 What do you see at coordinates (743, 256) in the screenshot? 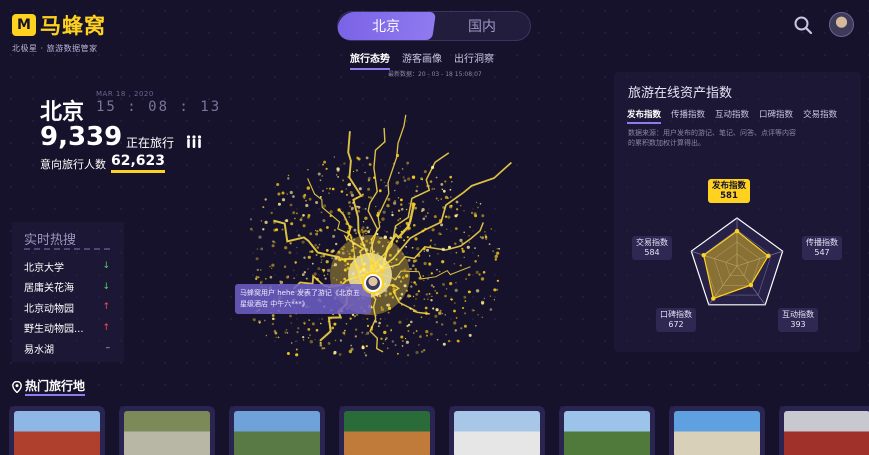
I see `radar-chart: 发布指数 581 传播指数 547 互动指数 393 口碑指数 672 交易指数 584` at bounding box center [743, 256].